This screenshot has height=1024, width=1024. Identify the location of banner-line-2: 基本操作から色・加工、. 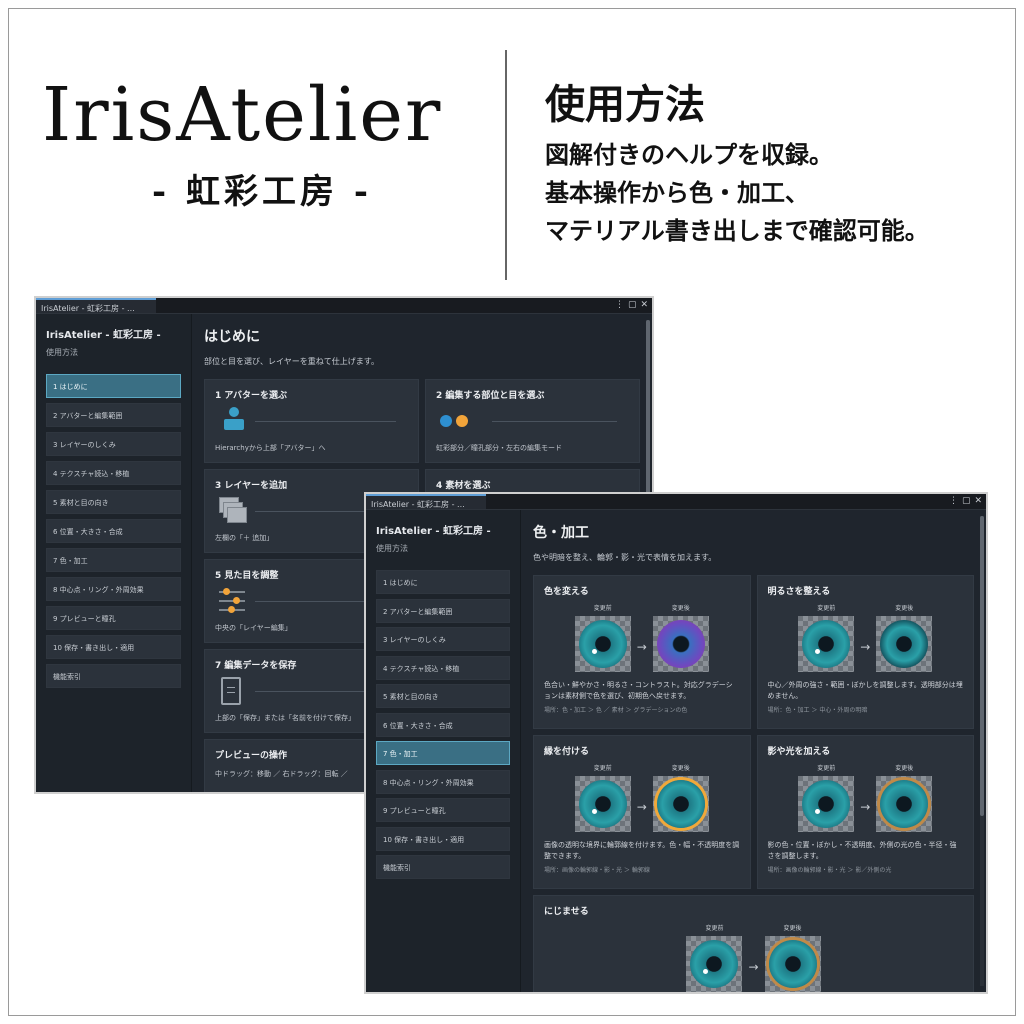
(677, 193).